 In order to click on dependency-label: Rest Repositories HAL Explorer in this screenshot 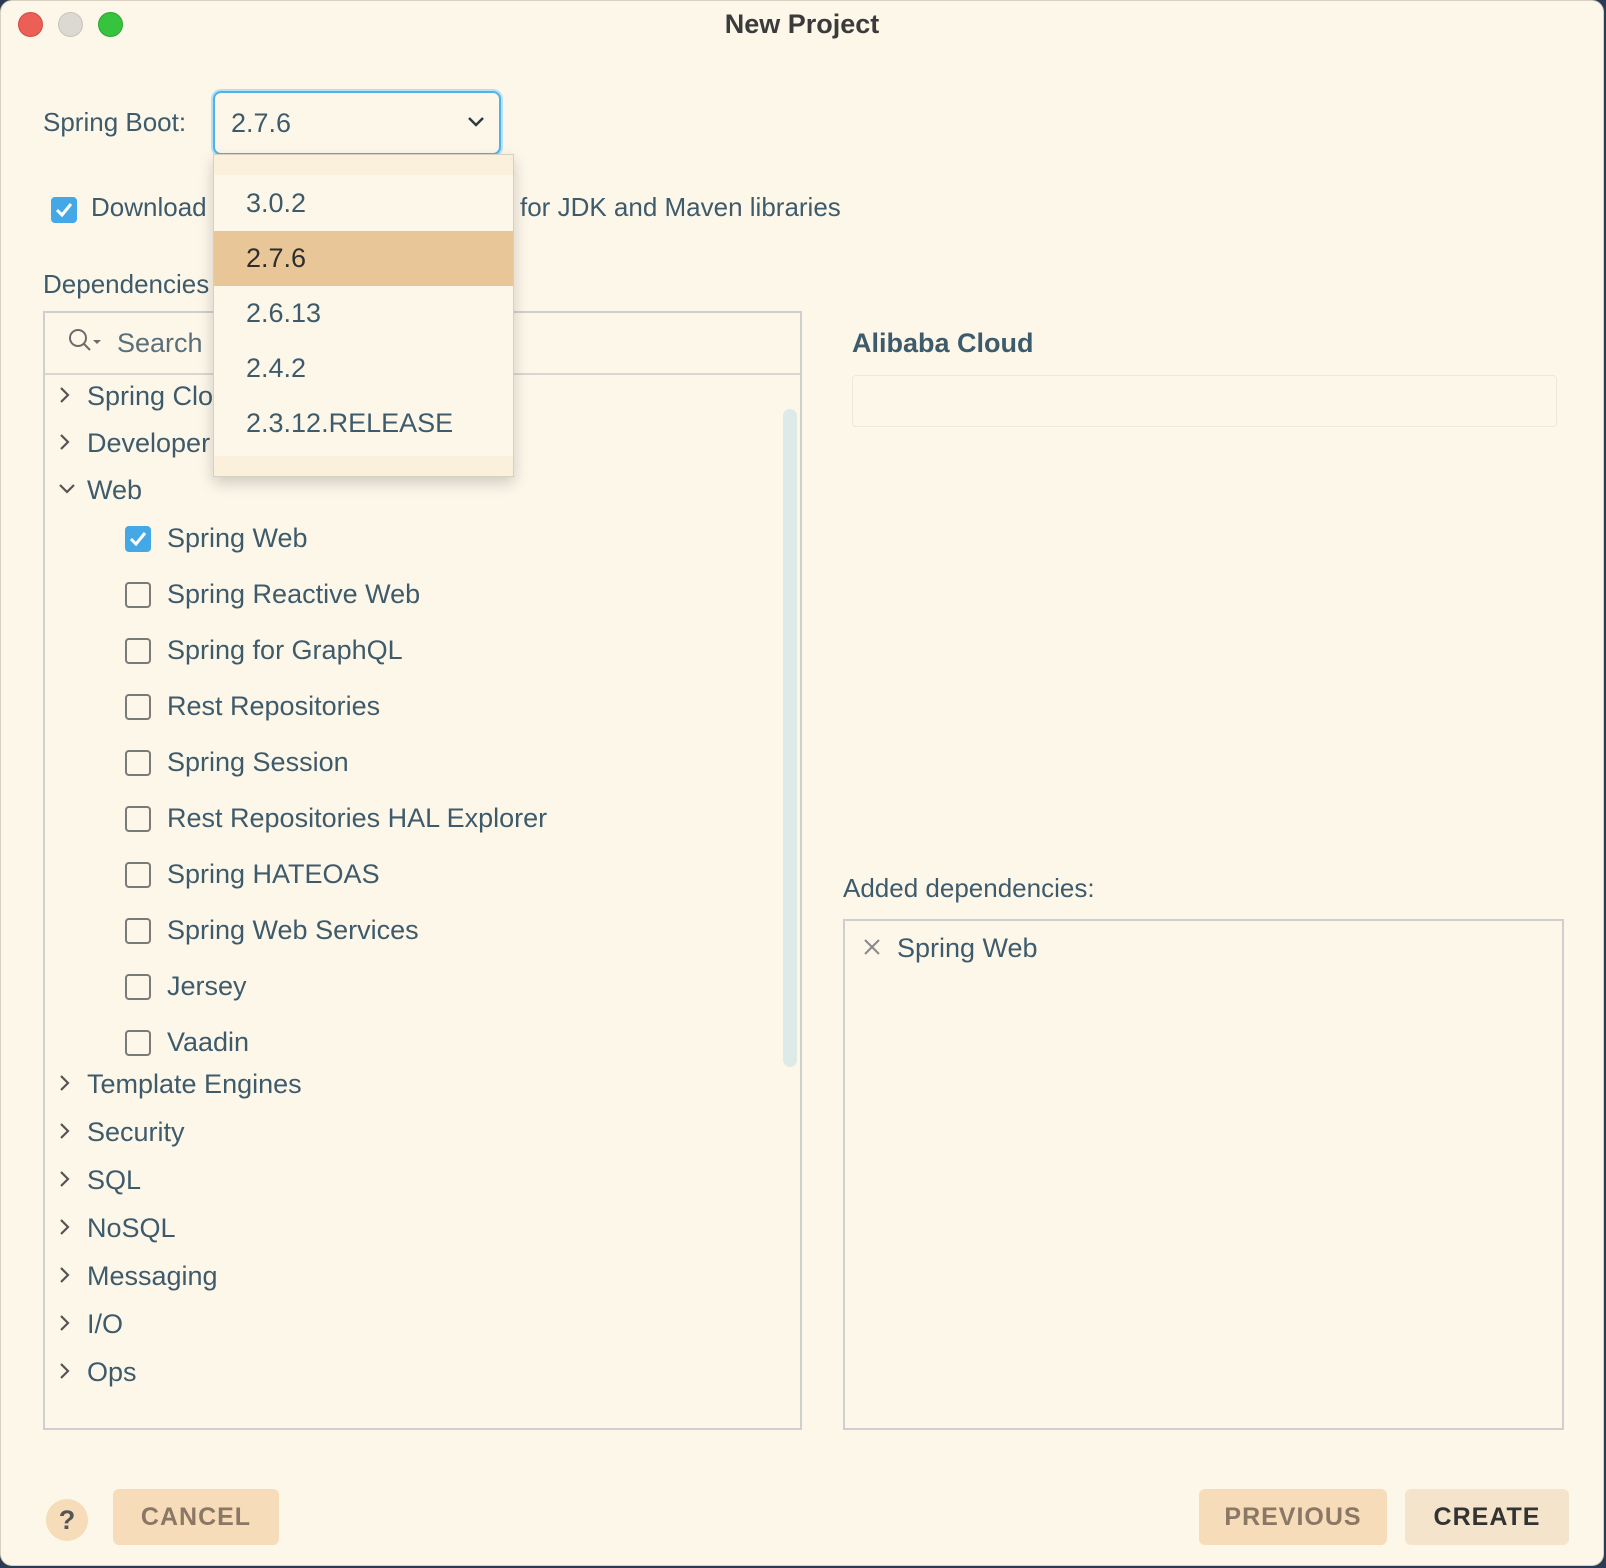, I will do `click(357, 818)`.